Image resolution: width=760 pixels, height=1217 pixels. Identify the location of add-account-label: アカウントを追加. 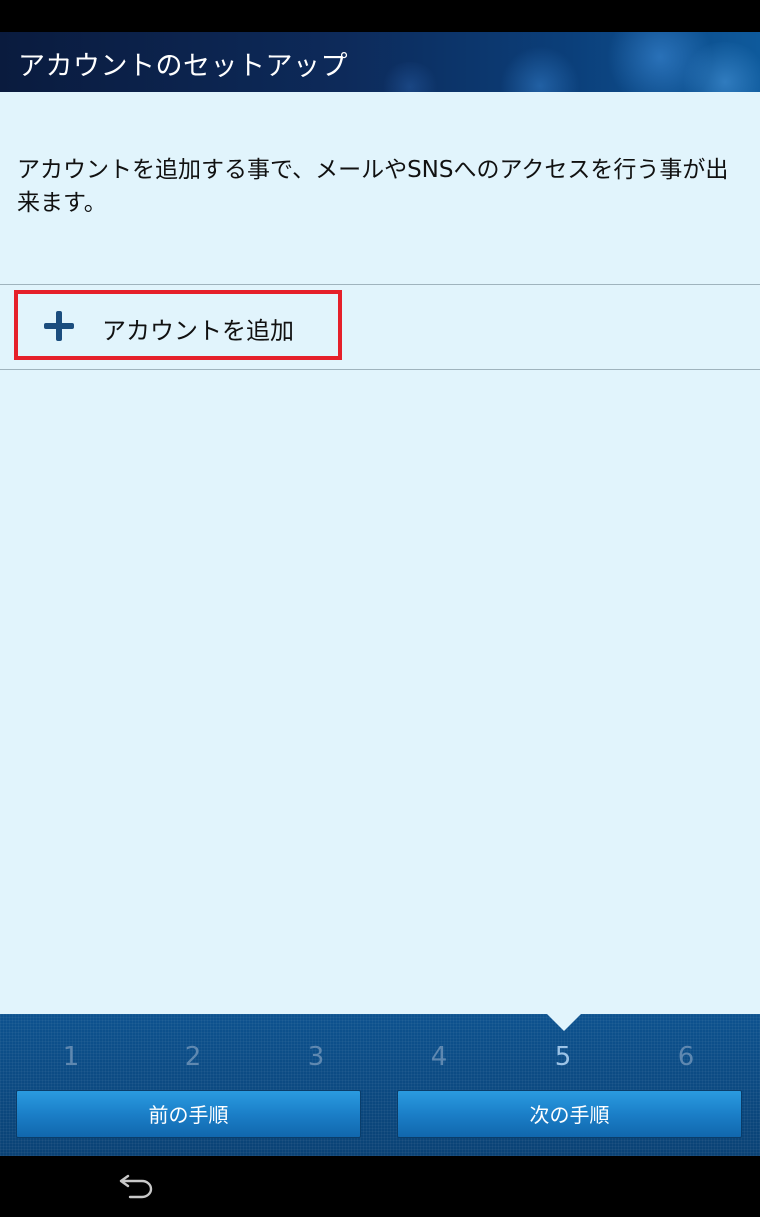
(198, 331).